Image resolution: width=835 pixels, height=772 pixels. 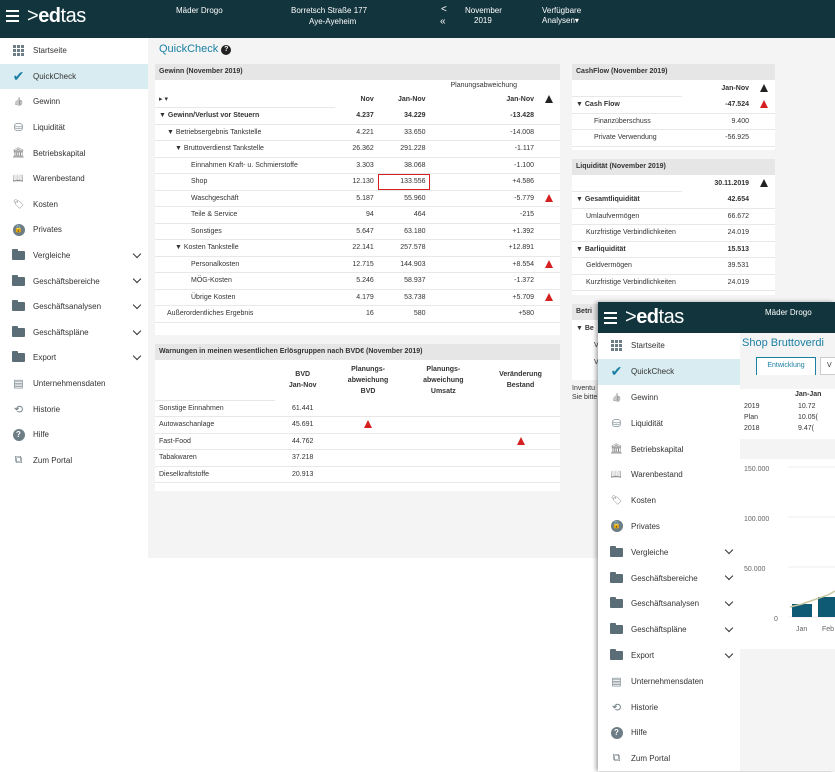 What do you see at coordinates (357, 198) in the screenshot?
I see `table-row: Waschgeschäft 5.187 55.960 -5.779` at bounding box center [357, 198].